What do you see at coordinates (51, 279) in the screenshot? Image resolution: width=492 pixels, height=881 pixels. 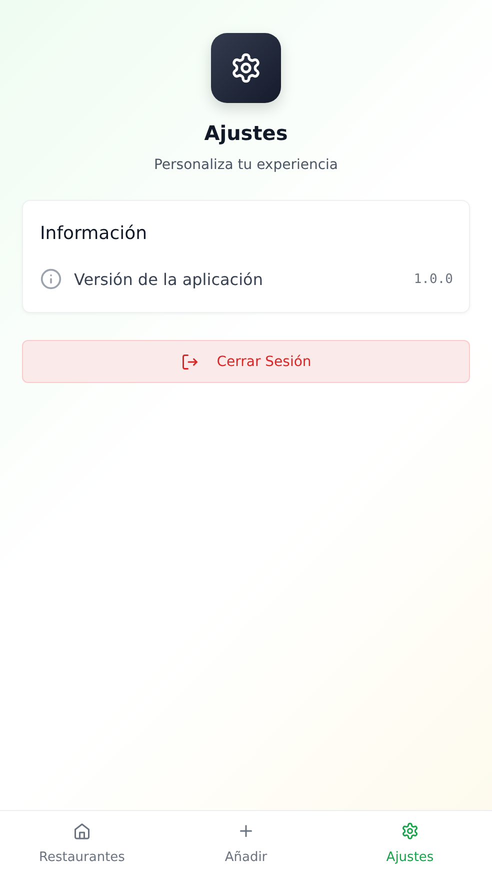 I see `info-icon` at bounding box center [51, 279].